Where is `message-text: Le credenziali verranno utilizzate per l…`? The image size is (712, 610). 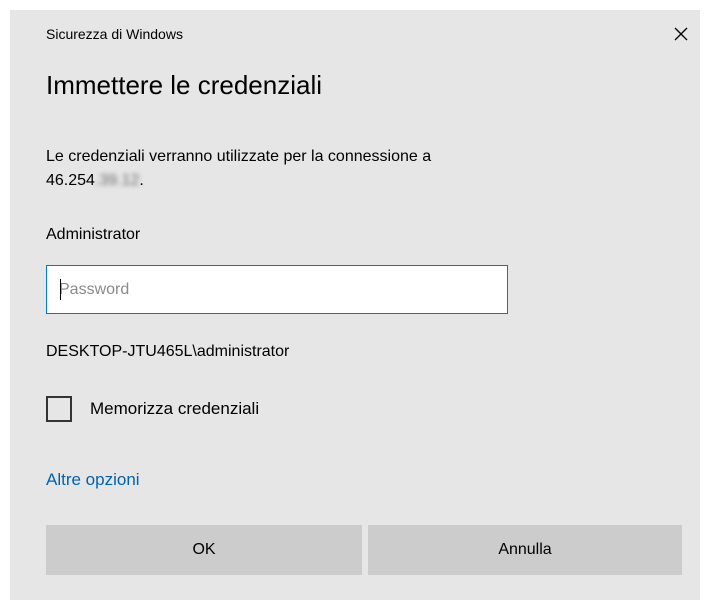 message-text: Le credenziali verranno utilizzate per l… is located at coordinates (239, 156).